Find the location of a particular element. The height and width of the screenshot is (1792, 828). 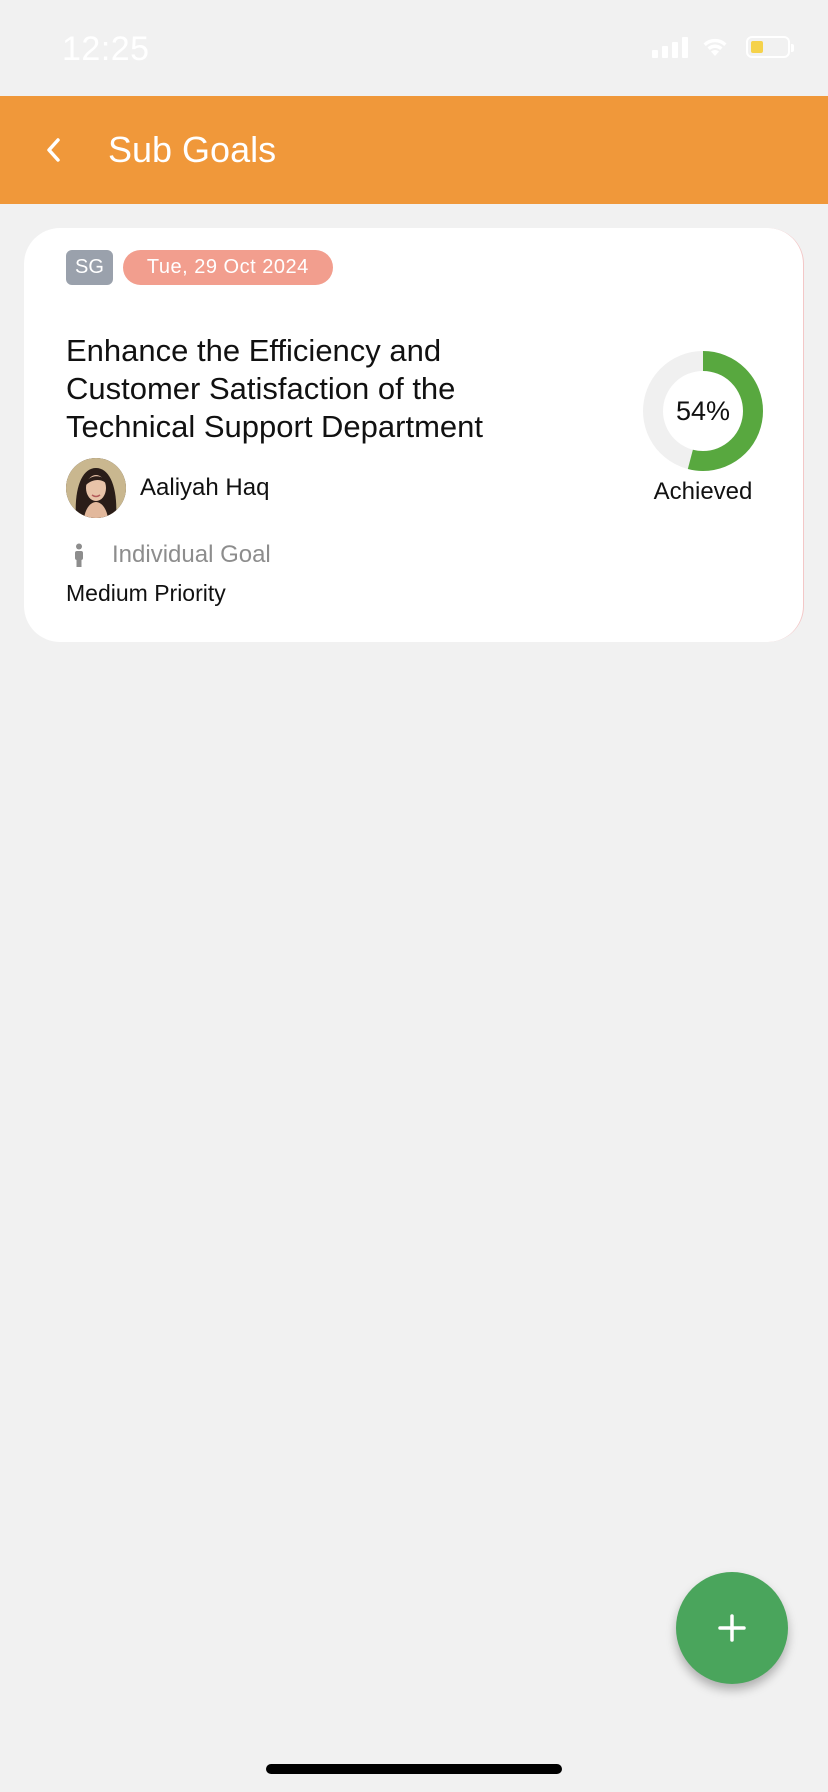

progress-indicator: 54% Achieved is located at coordinates (703, 427).